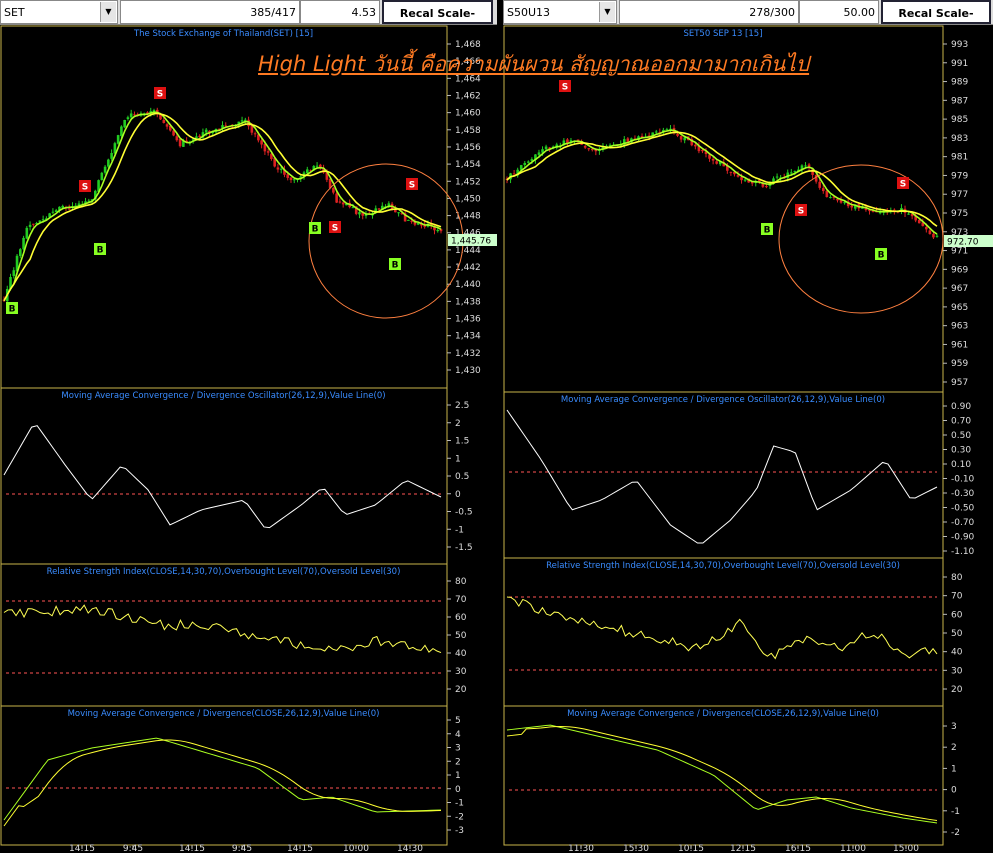  Describe the element at coordinates (963, 538) in the screenshot. I see `axis-label: -0.90` at that location.